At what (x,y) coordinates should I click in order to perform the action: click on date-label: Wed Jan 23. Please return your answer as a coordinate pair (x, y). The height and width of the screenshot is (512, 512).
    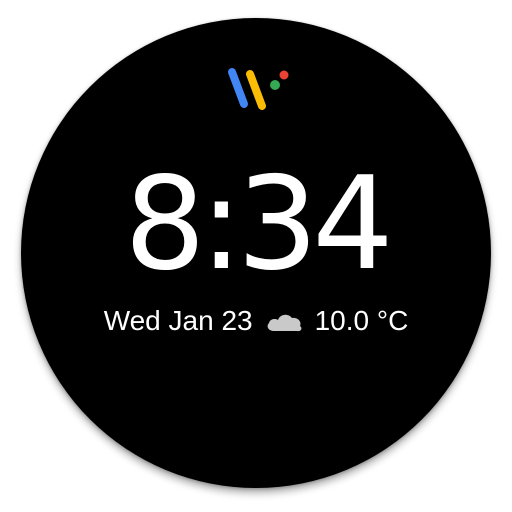
    Looking at the image, I should click on (178, 320).